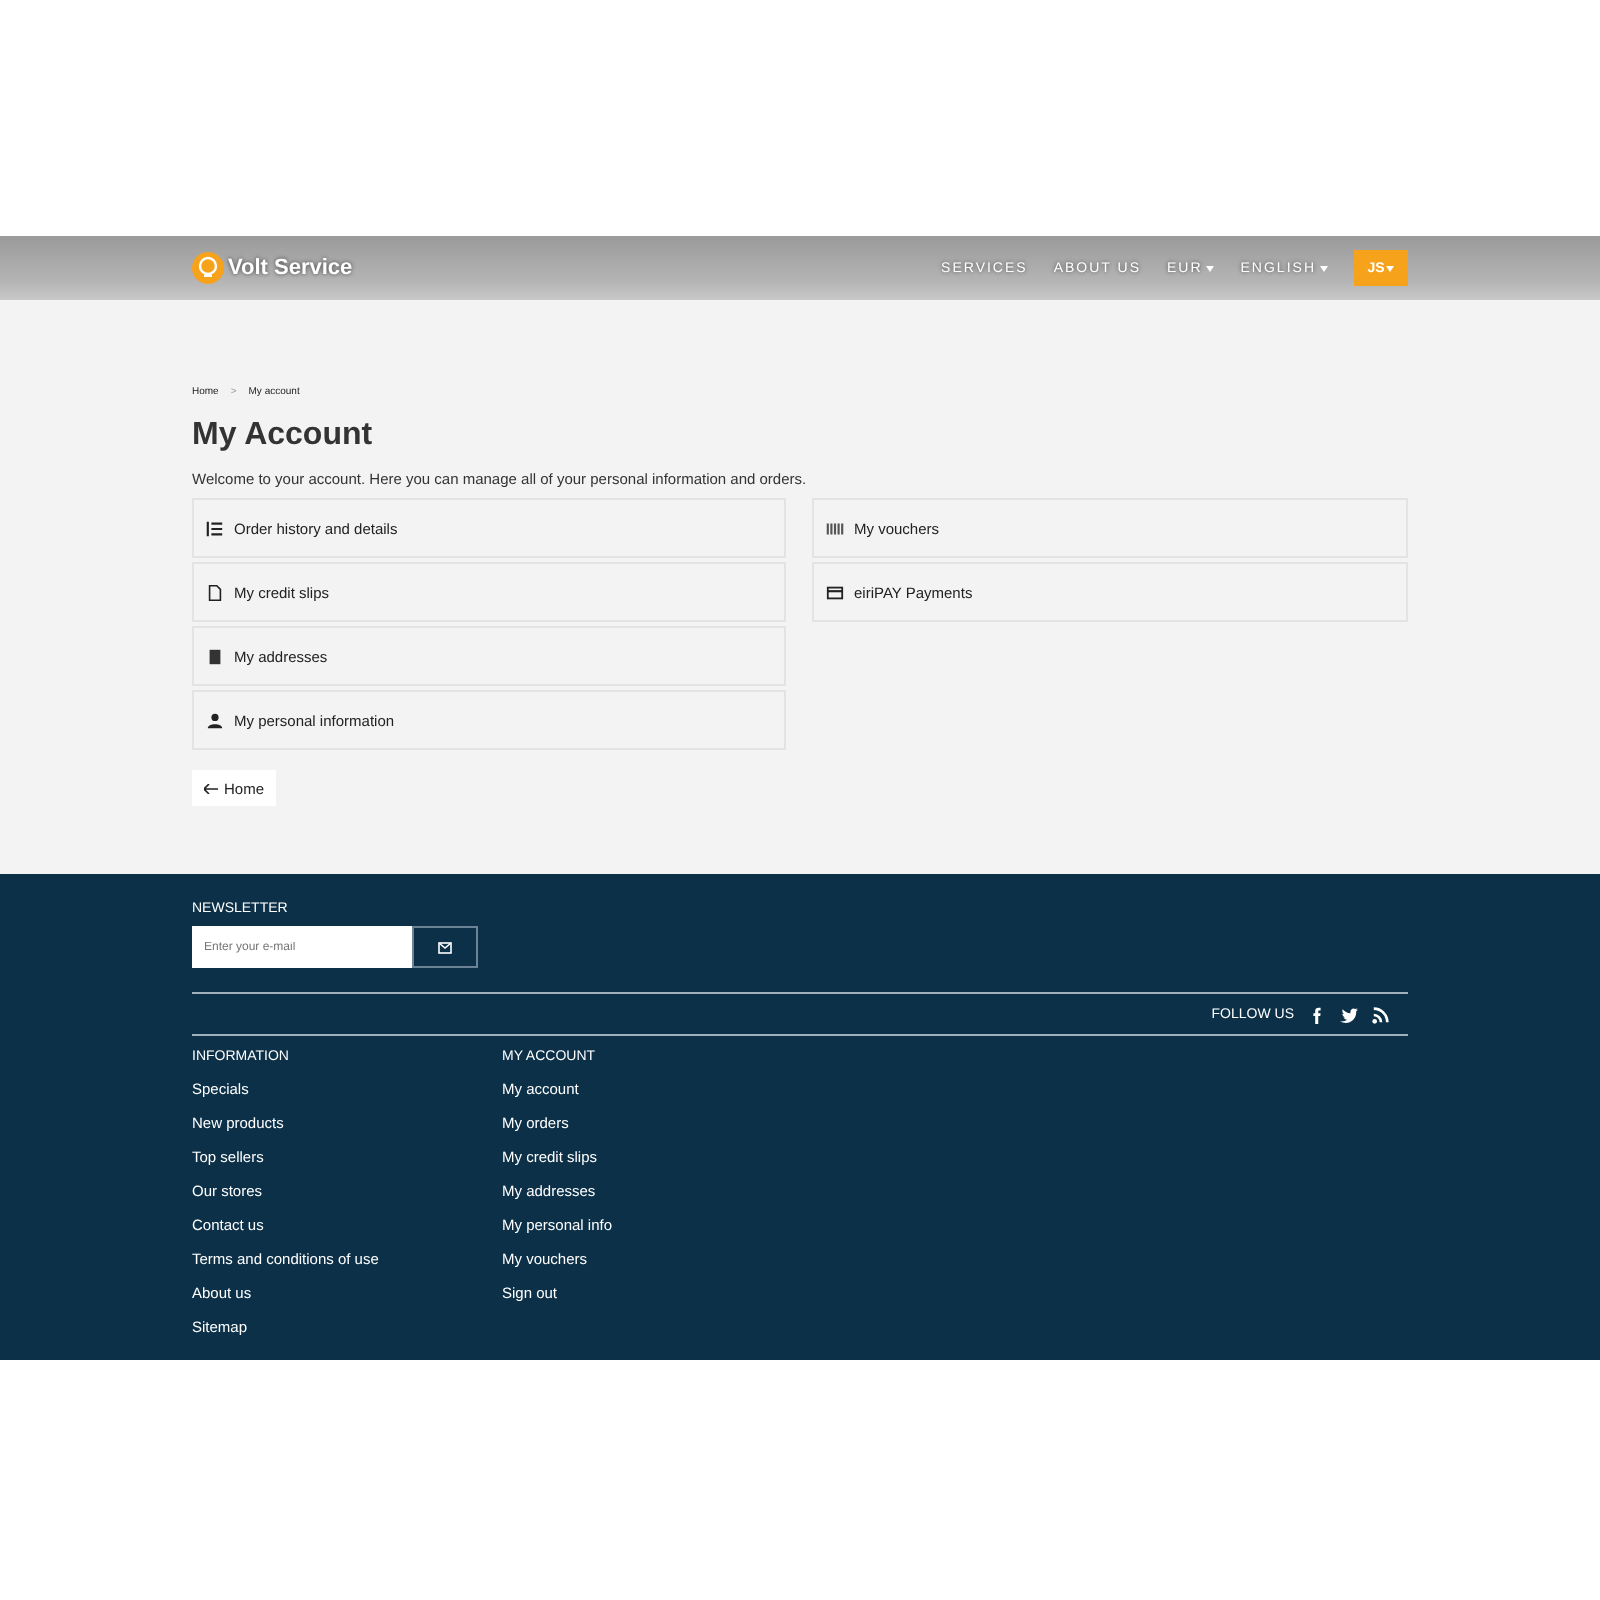 This screenshot has width=1600, height=1600. What do you see at coordinates (215, 592) in the screenshot?
I see `file-icon` at bounding box center [215, 592].